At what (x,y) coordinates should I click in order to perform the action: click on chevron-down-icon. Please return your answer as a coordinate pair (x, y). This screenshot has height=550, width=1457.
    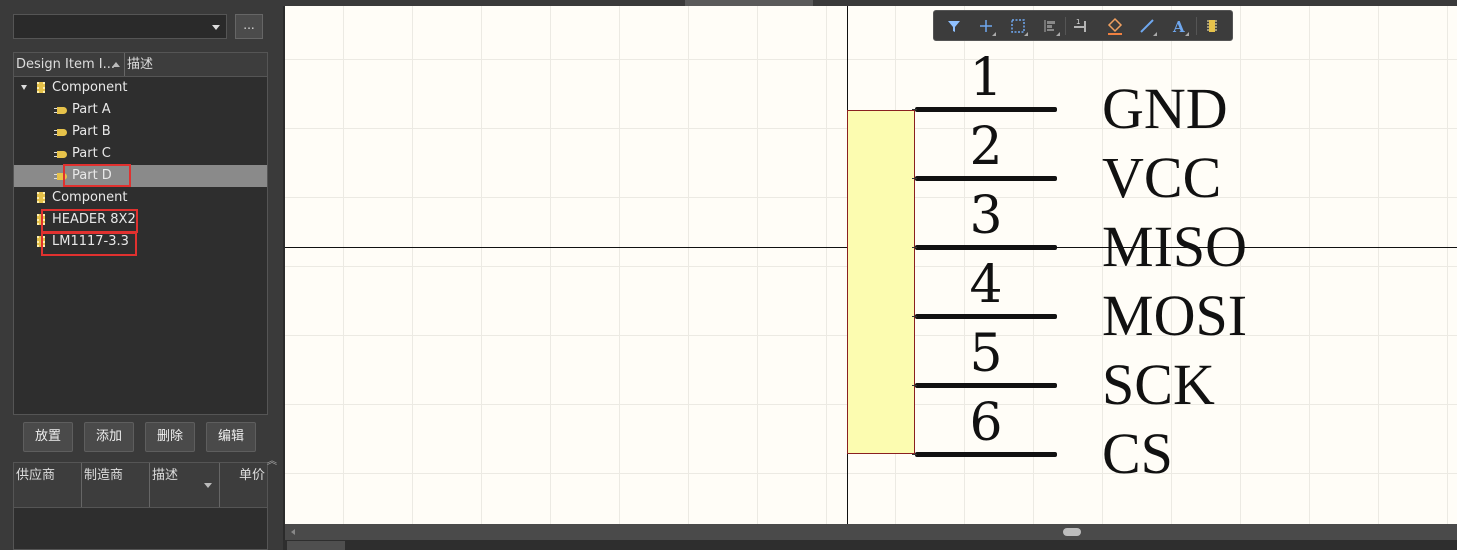
    Looking at the image, I should click on (216, 27).